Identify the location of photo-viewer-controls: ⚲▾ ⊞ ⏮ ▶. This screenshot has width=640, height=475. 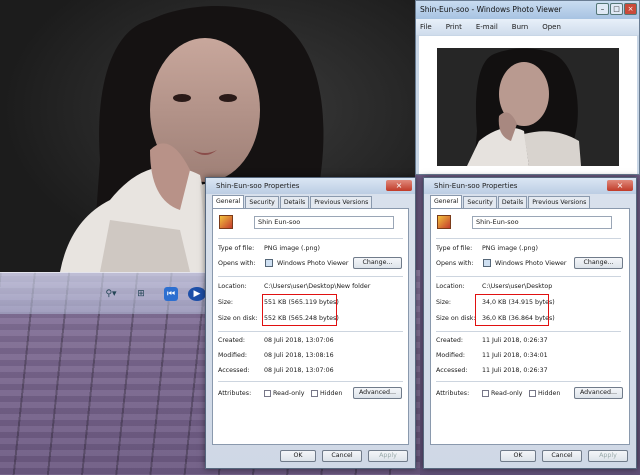
(105, 293).